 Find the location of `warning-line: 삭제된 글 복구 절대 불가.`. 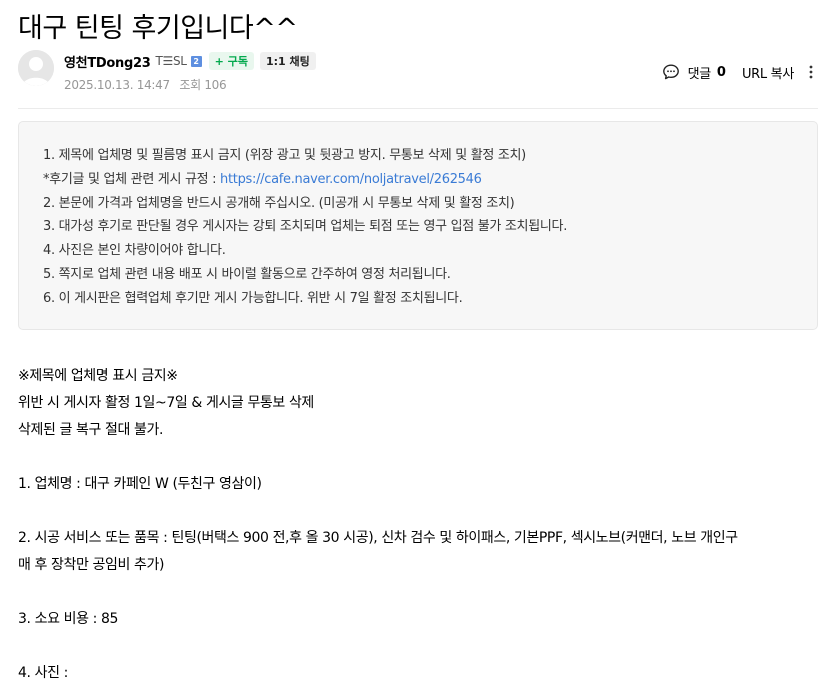

warning-line: 삭제된 글 복구 절대 불가. is located at coordinates (91, 430).